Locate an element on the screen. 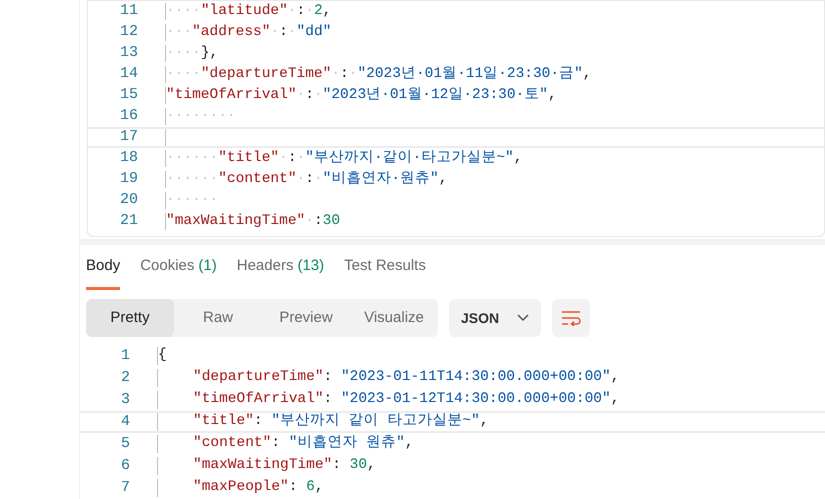 This screenshot has height=499, width=825. format-dropdown: JSON is located at coordinates (495, 318).